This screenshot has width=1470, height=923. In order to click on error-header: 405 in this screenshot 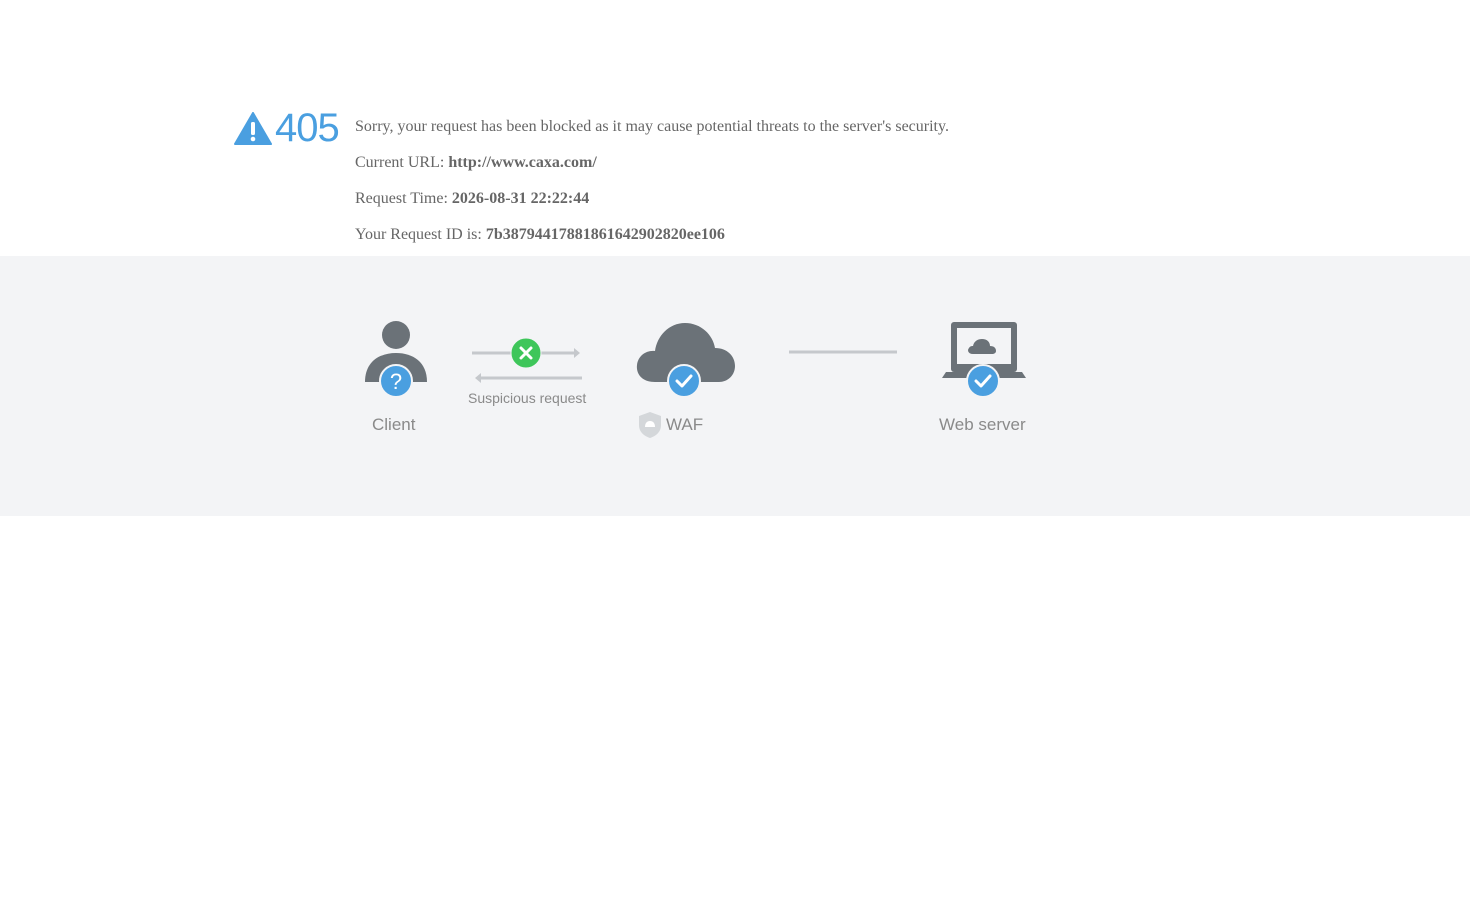, I will do `click(289, 128)`.